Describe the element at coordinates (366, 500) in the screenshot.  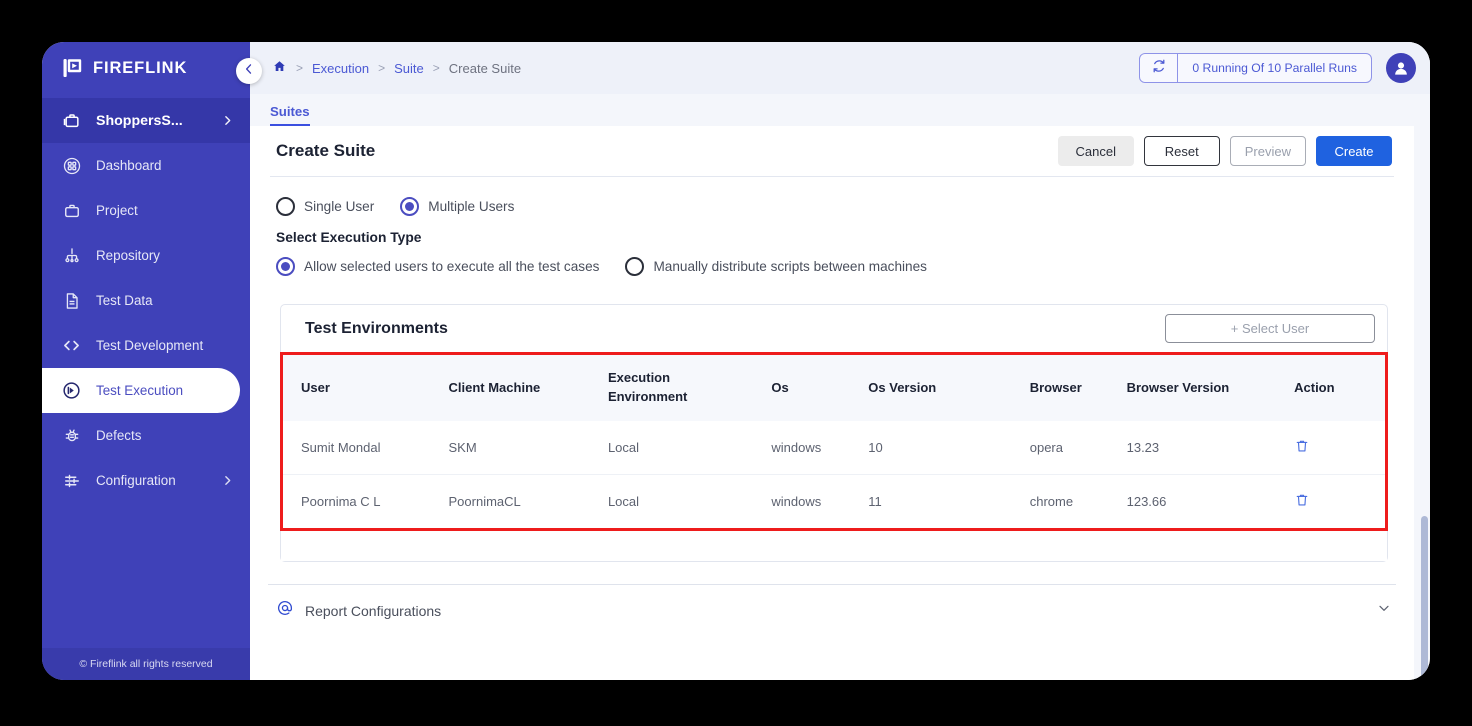
I see `cell-user: Poornima C L` at that location.